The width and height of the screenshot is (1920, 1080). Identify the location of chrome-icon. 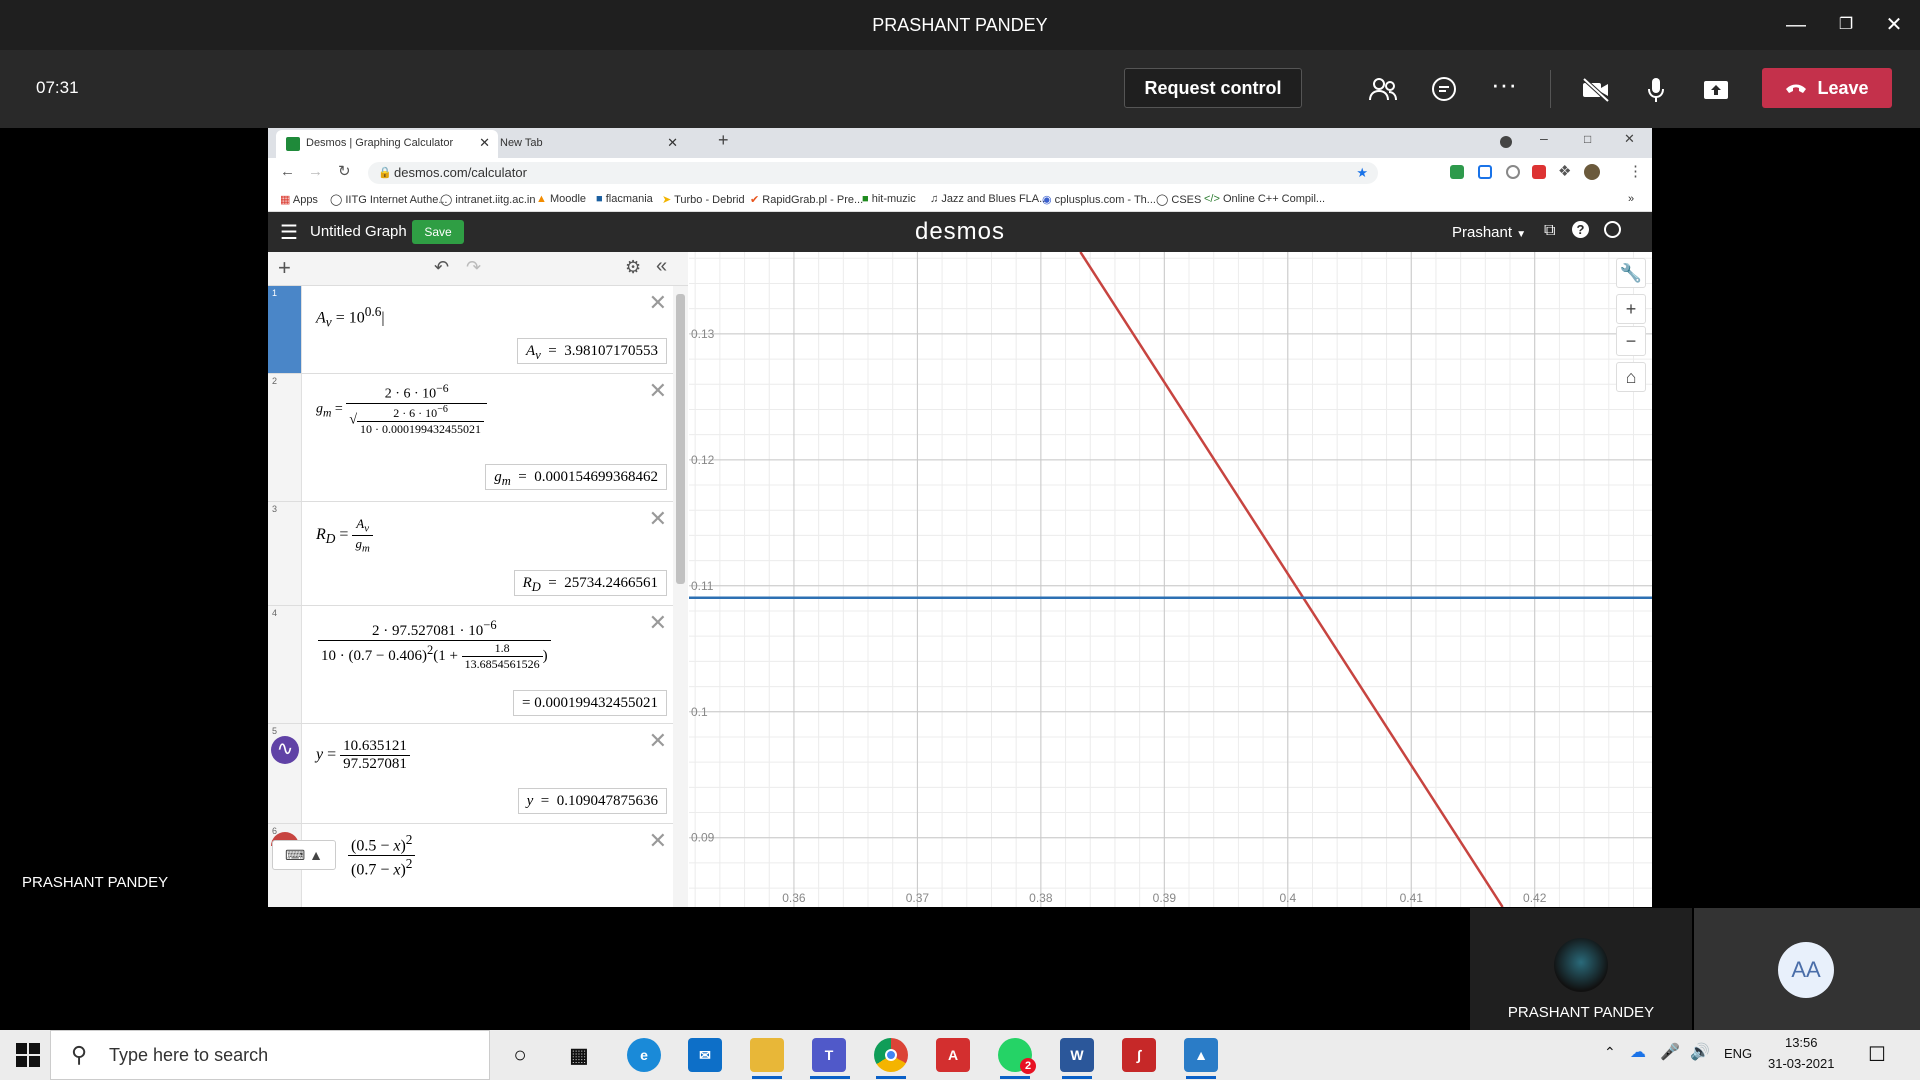
(891, 1055).